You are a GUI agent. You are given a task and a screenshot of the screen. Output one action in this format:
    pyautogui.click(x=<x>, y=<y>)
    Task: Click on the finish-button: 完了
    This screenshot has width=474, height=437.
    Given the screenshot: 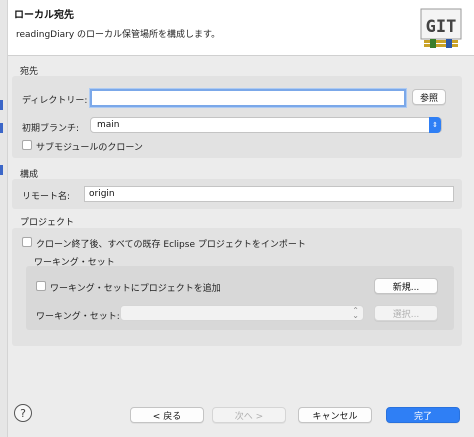 What is the action you would take?
    pyautogui.click(x=423, y=415)
    